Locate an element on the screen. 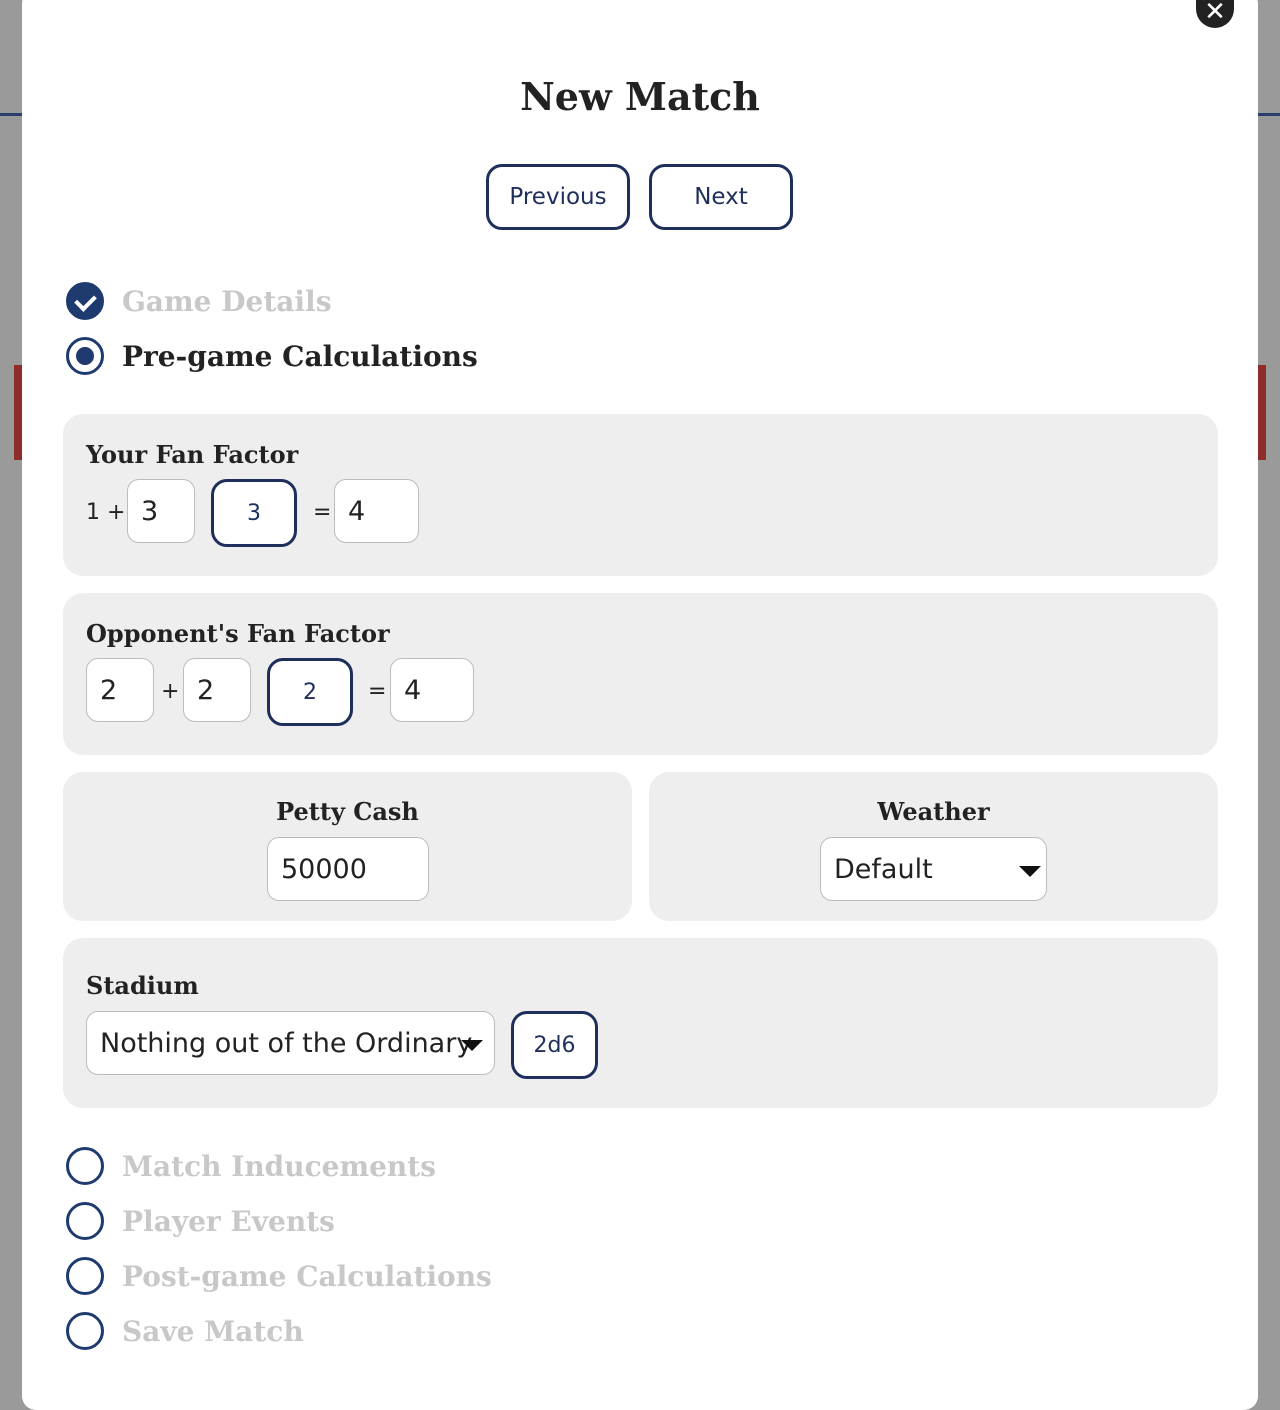 The width and height of the screenshot is (1280, 1410). fan-factor-base: 1 + is located at coordinates (106, 512).